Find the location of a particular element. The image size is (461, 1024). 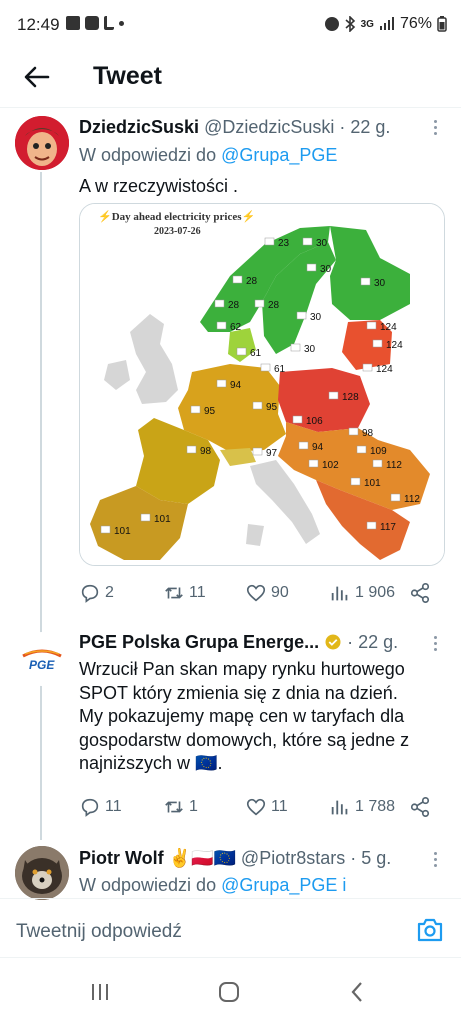

price-label: 95 is located at coordinates (272, 407).